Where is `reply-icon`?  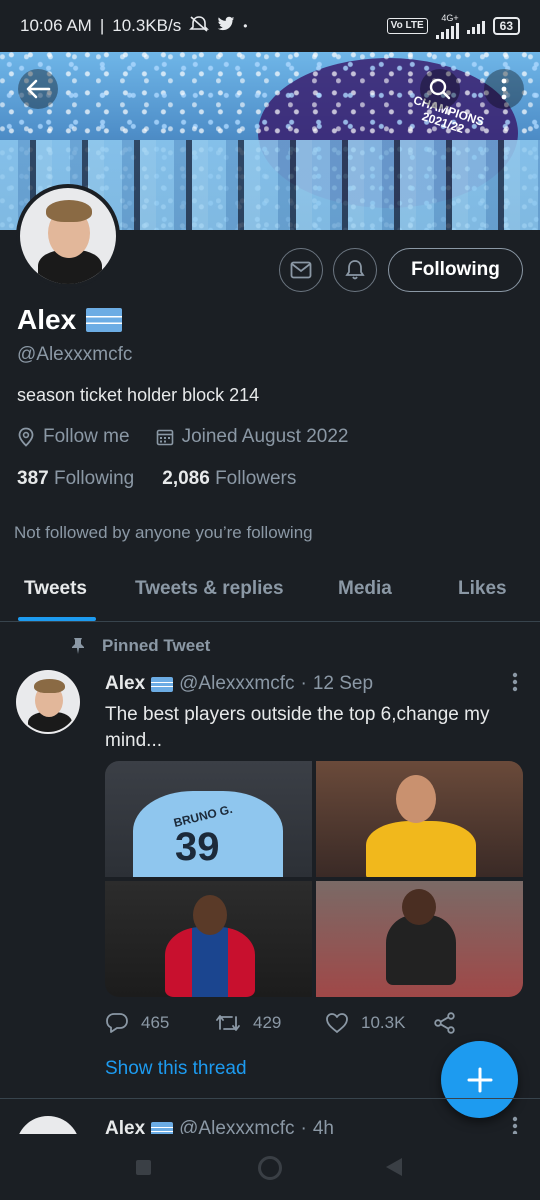 reply-icon is located at coordinates (117, 1023).